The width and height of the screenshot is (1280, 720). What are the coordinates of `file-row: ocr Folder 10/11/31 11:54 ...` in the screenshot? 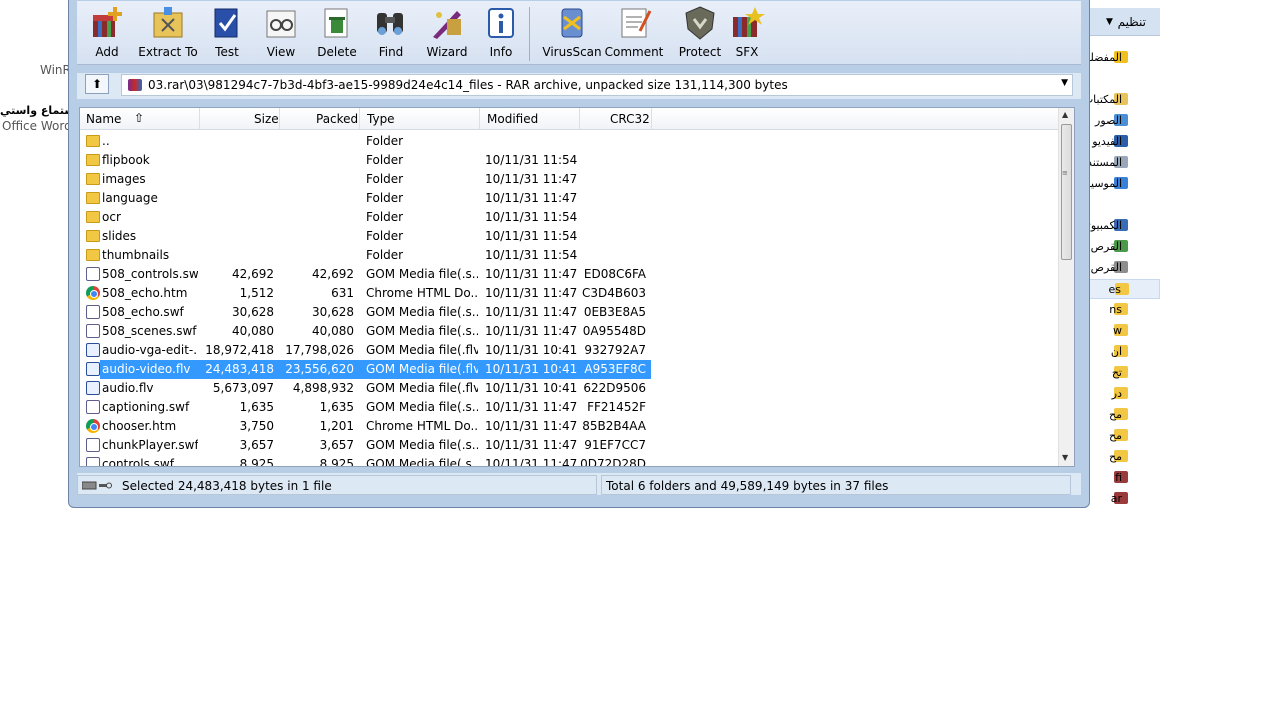 It's located at (570, 217).